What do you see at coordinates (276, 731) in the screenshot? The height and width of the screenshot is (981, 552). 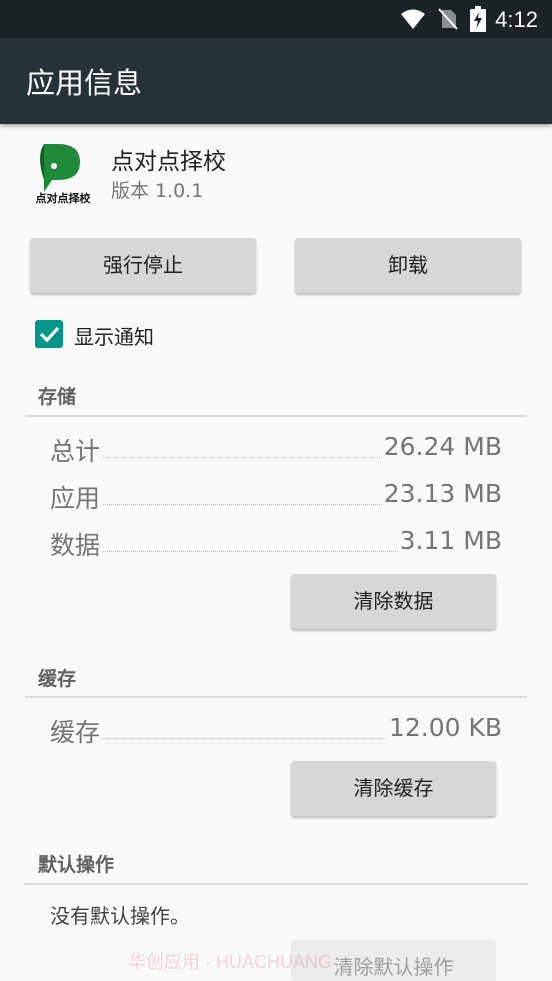 I see `cache-row: 缓存 12.00 KB` at bounding box center [276, 731].